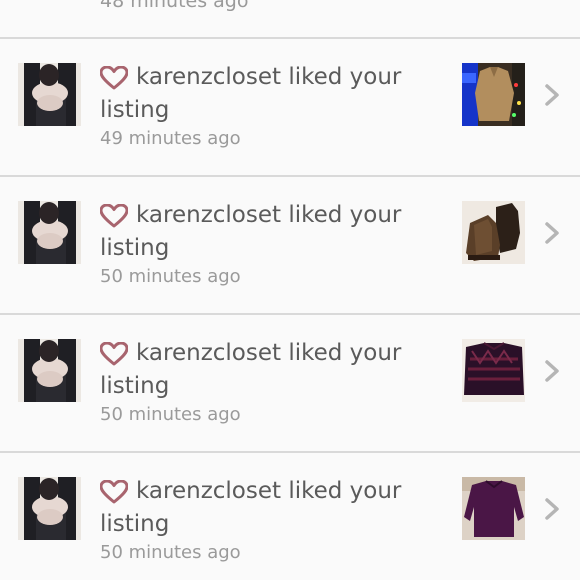  What do you see at coordinates (174, 6) in the screenshot?
I see `timestamp: 48 minutes ago` at bounding box center [174, 6].